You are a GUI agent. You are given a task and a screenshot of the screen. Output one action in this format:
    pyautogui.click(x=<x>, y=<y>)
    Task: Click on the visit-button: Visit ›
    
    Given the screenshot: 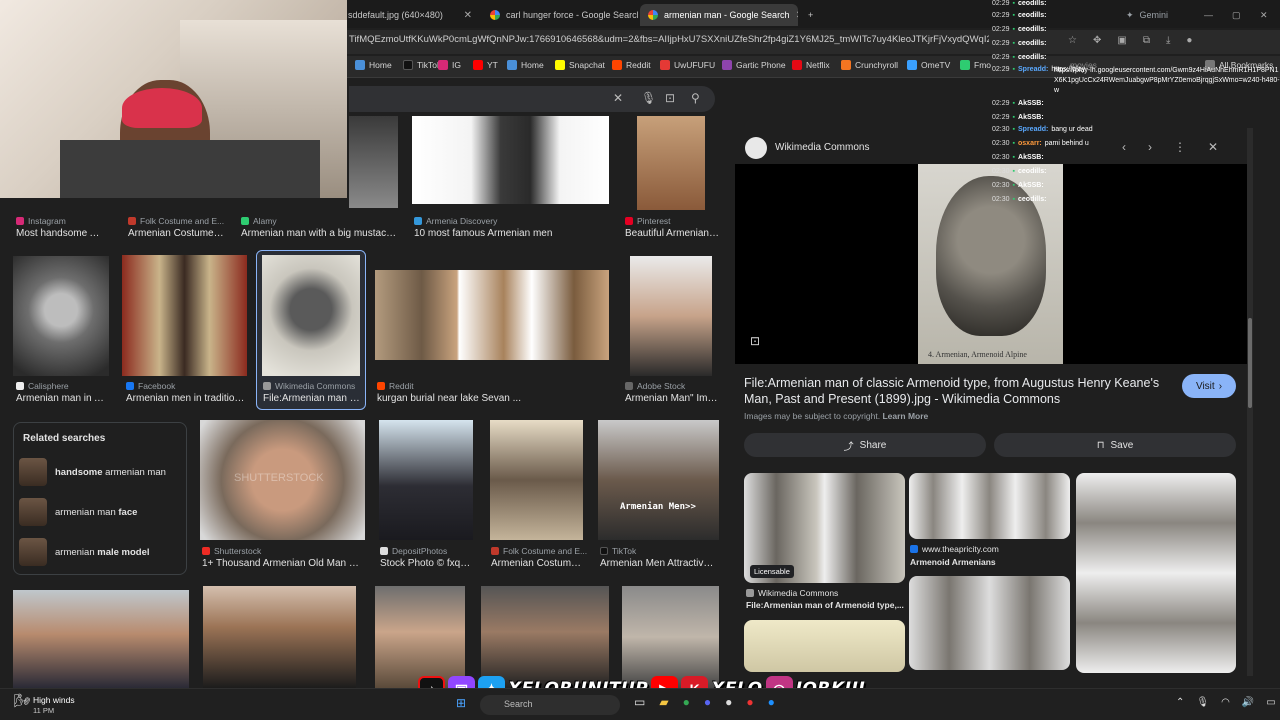 What is the action you would take?
    pyautogui.click(x=1209, y=386)
    